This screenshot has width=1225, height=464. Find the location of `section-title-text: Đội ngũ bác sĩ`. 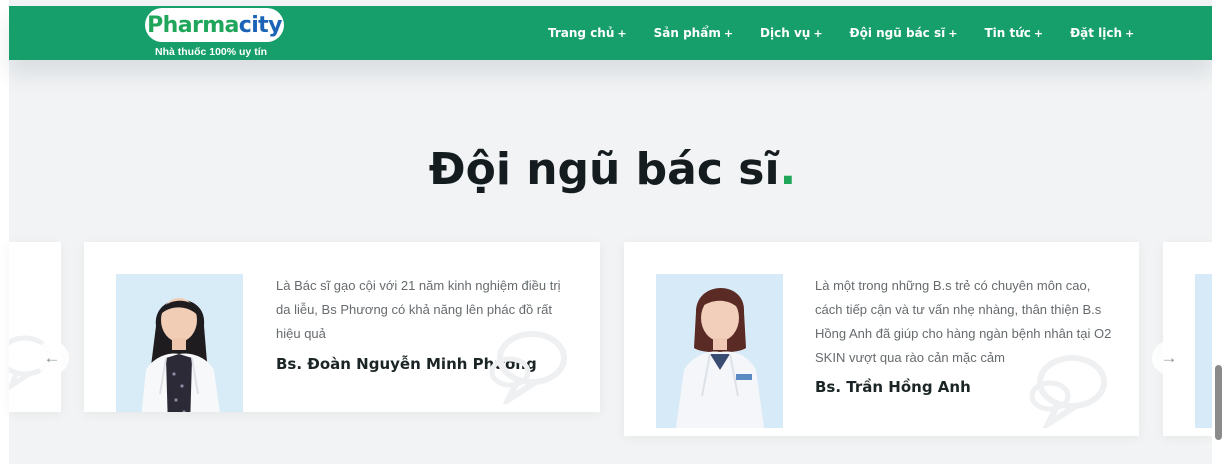

section-title-text: Đội ngũ bác sĩ is located at coordinates (604, 169).